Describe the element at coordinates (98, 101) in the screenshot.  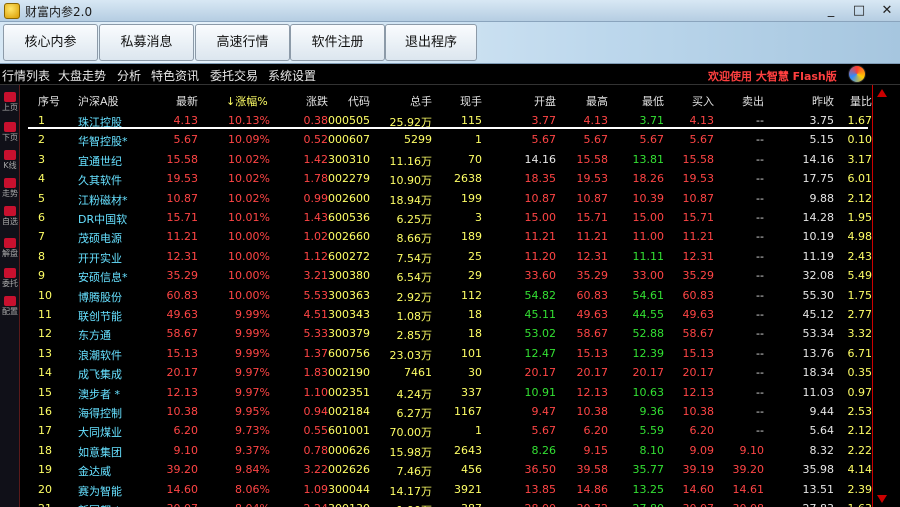
I see `header-col-name: 沪深A股` at that location.